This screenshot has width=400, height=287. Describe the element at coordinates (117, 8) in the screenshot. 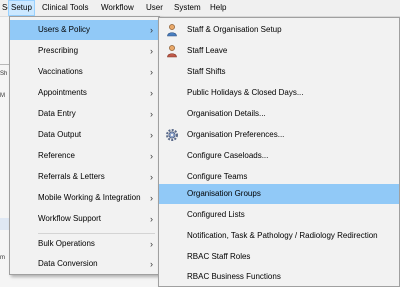

I see `menu-workflow: Workflow` at that location.